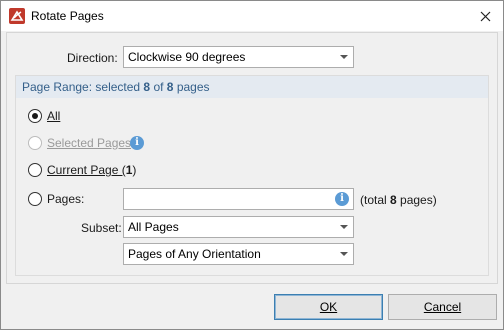  I want to click on title-bar: Rotate Pages, so click(252, 16).